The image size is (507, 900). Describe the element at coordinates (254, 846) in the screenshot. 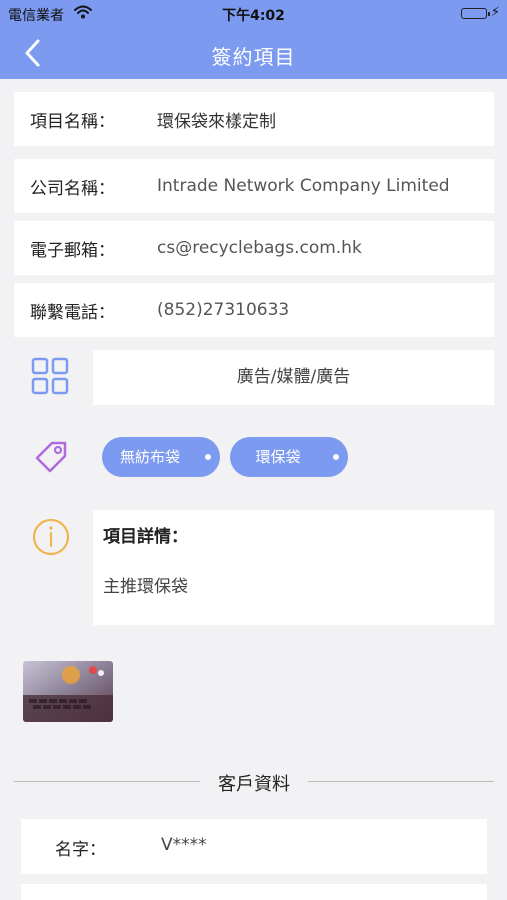

I see `customer-name-row: 名字： V****` at that location.